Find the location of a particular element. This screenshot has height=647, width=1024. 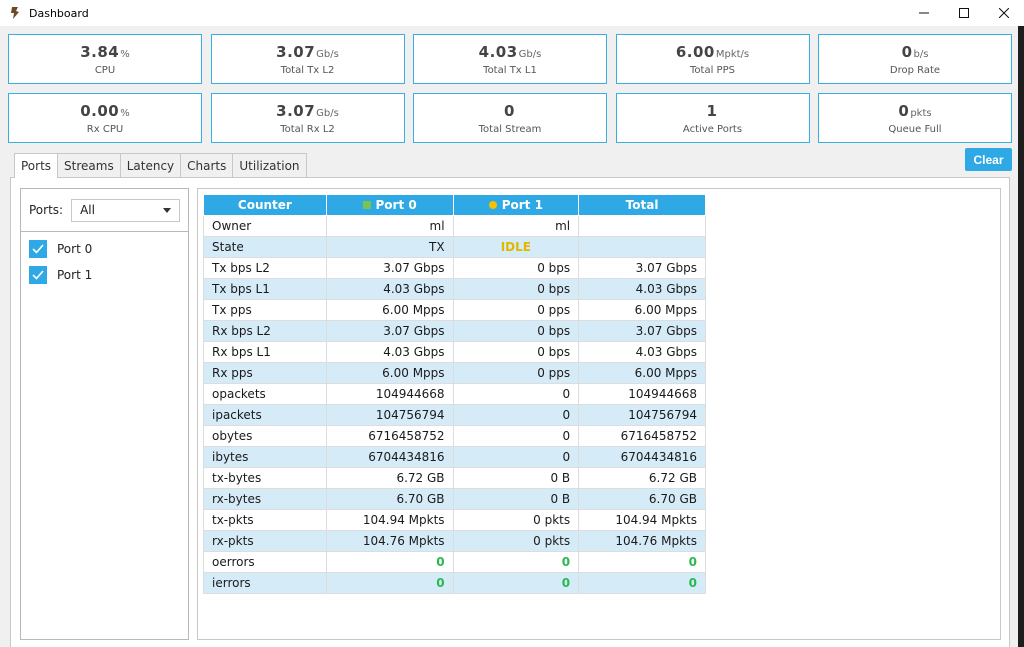

close-button is located at coordinates (1004, 13).